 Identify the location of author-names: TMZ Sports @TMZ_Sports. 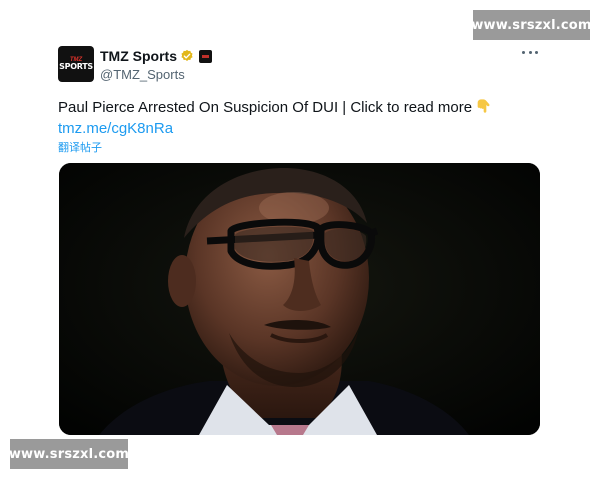
(156, 64).